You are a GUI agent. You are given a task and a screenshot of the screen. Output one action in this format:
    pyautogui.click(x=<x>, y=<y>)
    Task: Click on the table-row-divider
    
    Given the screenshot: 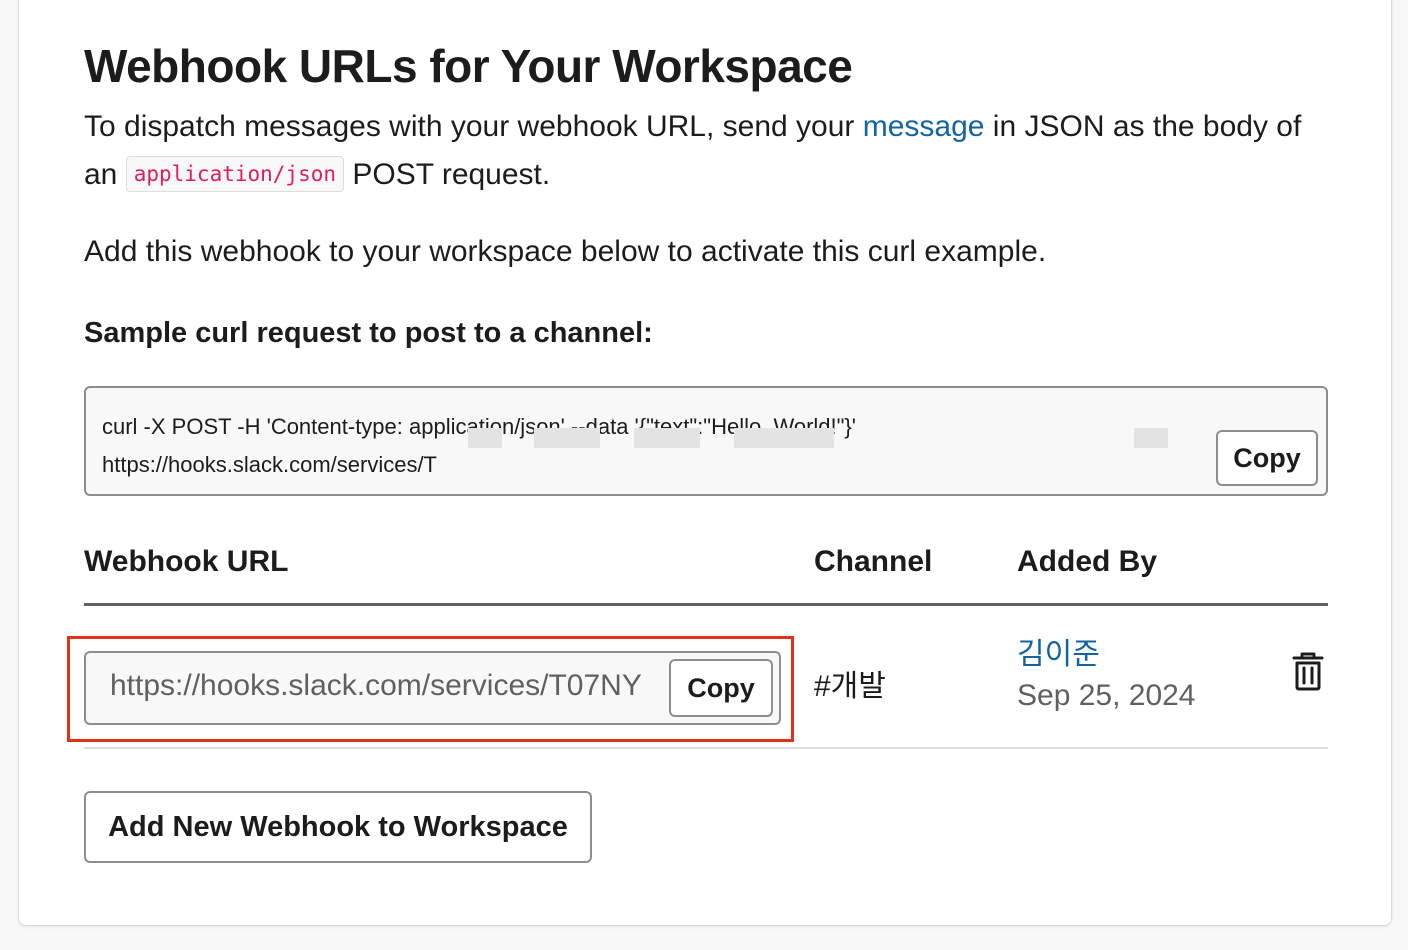 What is the action you would take?
    pyautogui.click(x=706, y=748)
    